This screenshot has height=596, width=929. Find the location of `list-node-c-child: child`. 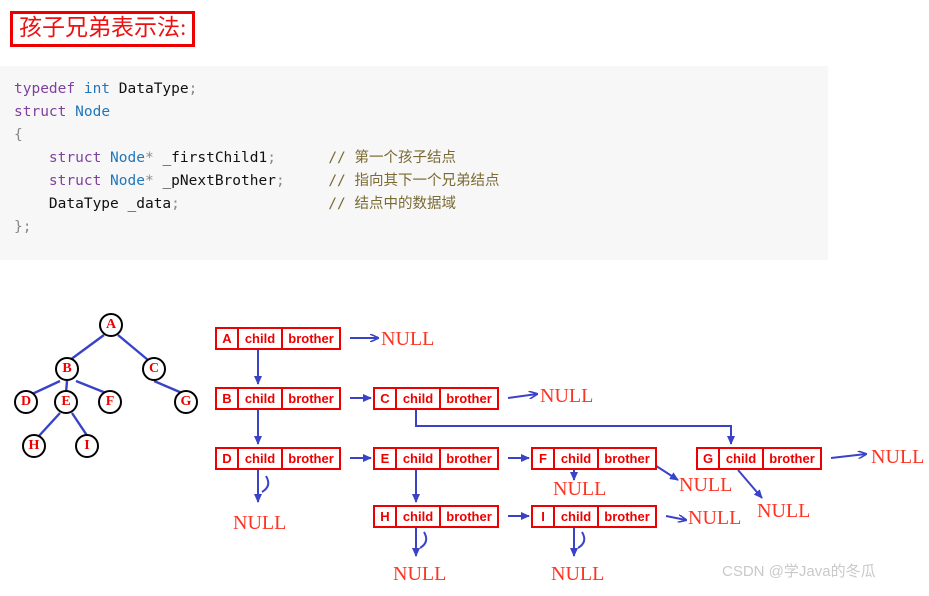

list-node-c-child: child is located at coordinates (417, 398).